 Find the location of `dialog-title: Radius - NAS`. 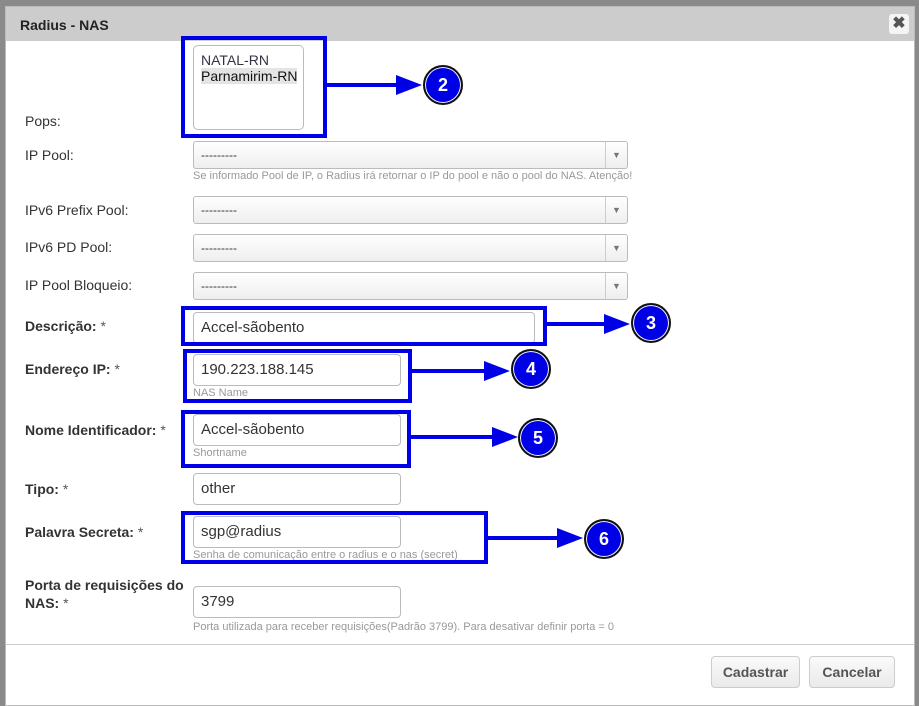

dialog-title: Radius - NAS is located at coordinates (64, 25).